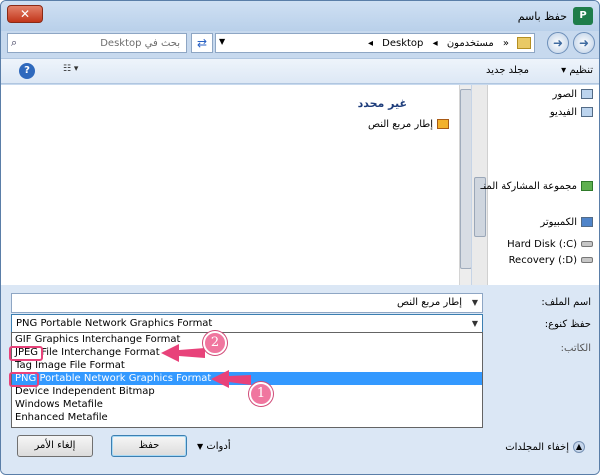 The width and height of the screenshot is (600, 475). What do you see at coordinates (206, 366) in the screenshot?
I see `annotation-arrows` at bounding box center [206, 366].